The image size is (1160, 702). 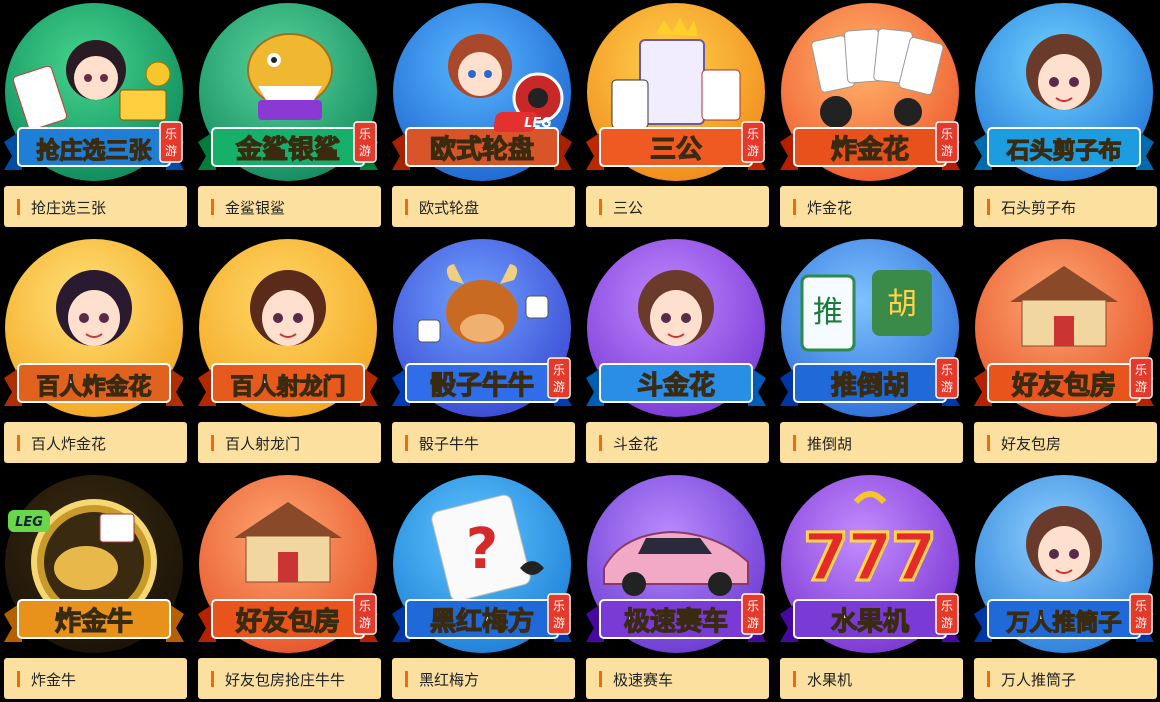 What do you see at coordinates (870, 93) in the screenshot?
I see `game-thumbnail: 炸金花乐游` at bounding box center [870, 93].